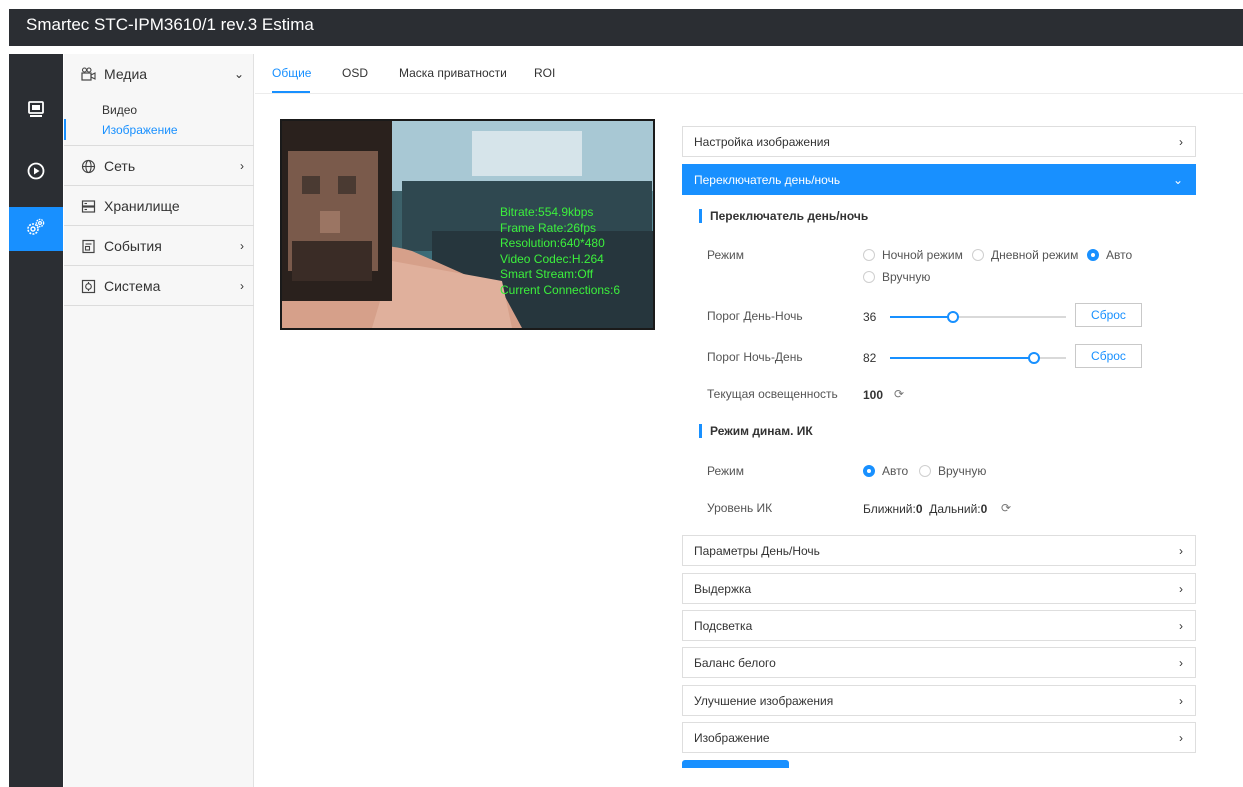 This screenshot has height=787, width=1243. I want to click on ir-far-value: 0, so click(984, 509).